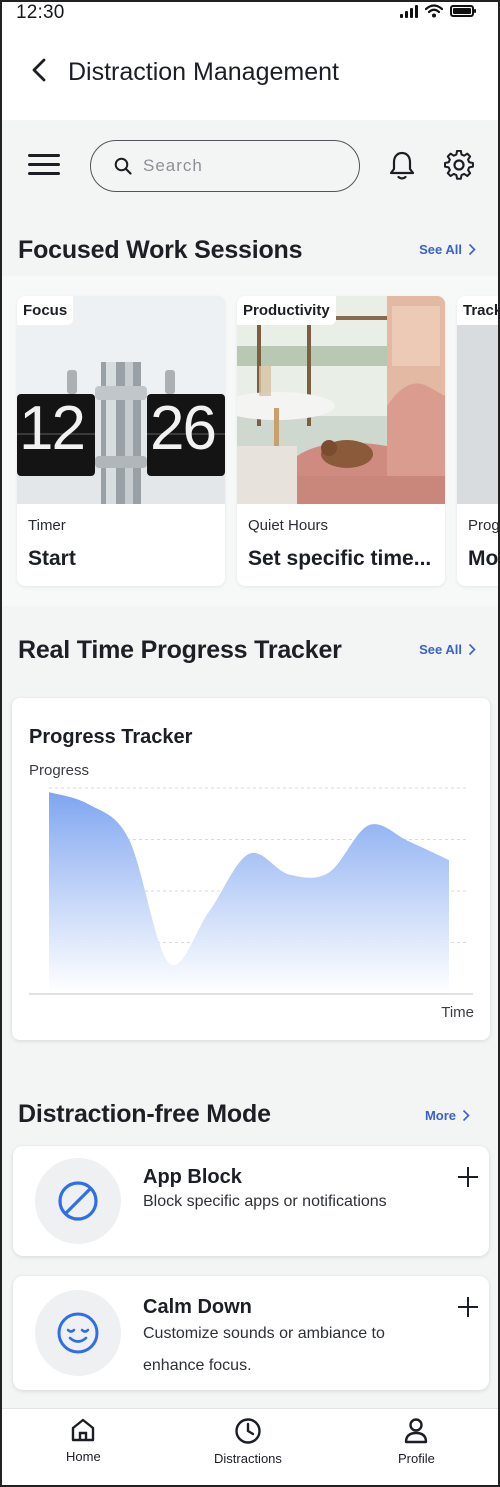 This screenshot has height=1487, width=500. Describe the element at coordinates (483, 525) in the screenshot. I see `card-subtitle: Prog` at that location.